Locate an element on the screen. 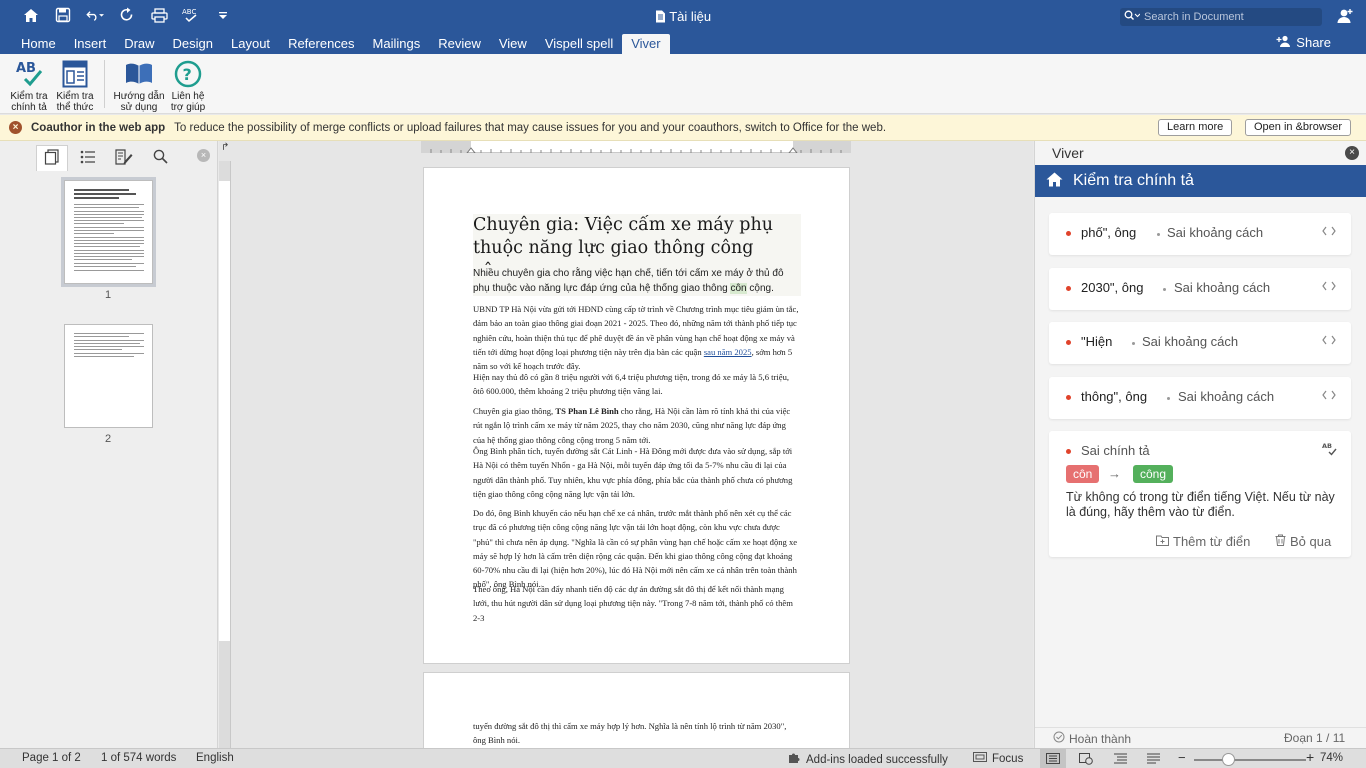 The height and width of the screenshot is (768, 1366). tab-vispell-spell: Vispell spell is located at coordinates (579, 44).